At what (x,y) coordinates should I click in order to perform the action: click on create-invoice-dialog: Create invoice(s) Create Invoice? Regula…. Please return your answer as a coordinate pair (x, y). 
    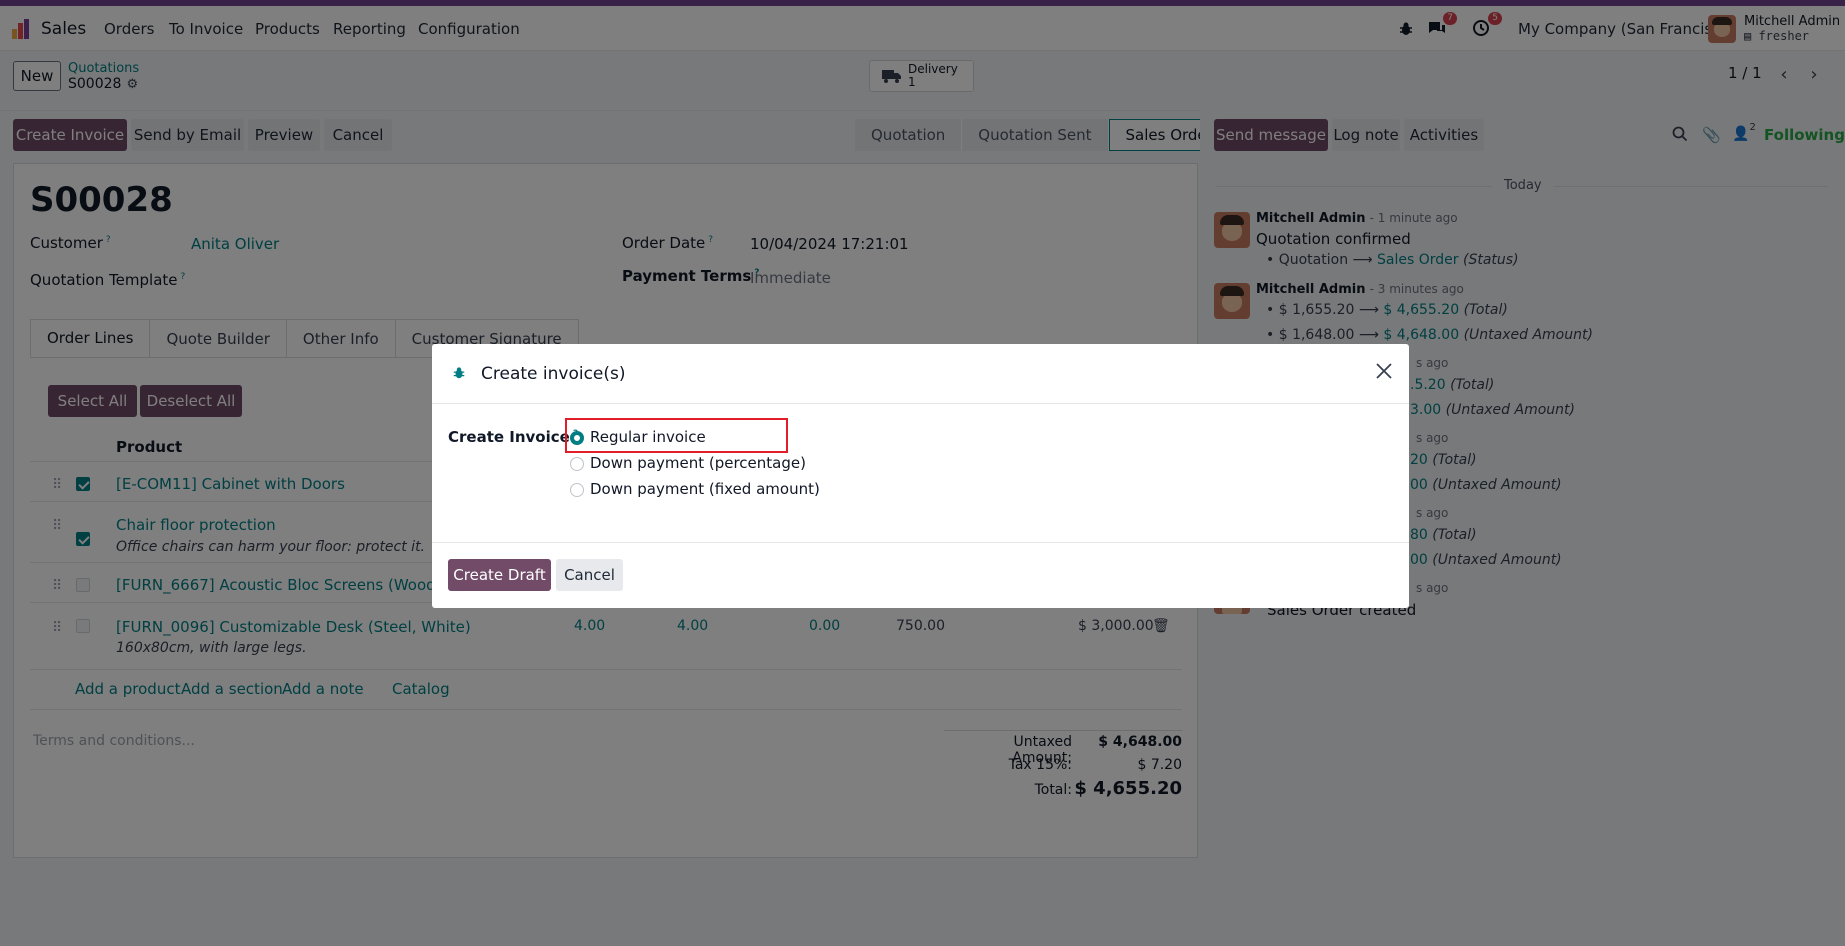
    Looking at the image, I should click on (920, 476).